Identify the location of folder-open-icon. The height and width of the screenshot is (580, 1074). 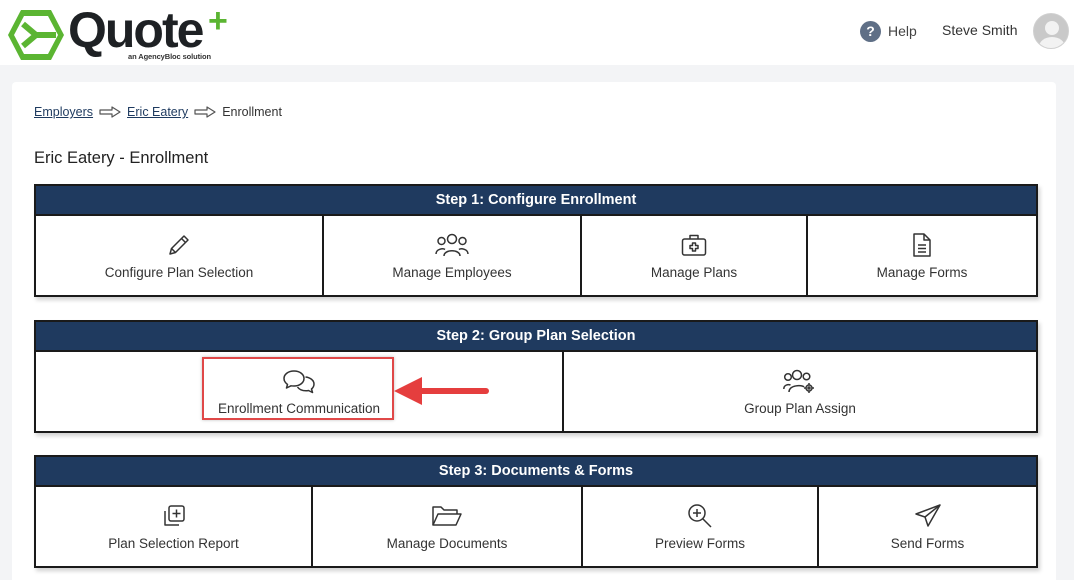
(447, 515).